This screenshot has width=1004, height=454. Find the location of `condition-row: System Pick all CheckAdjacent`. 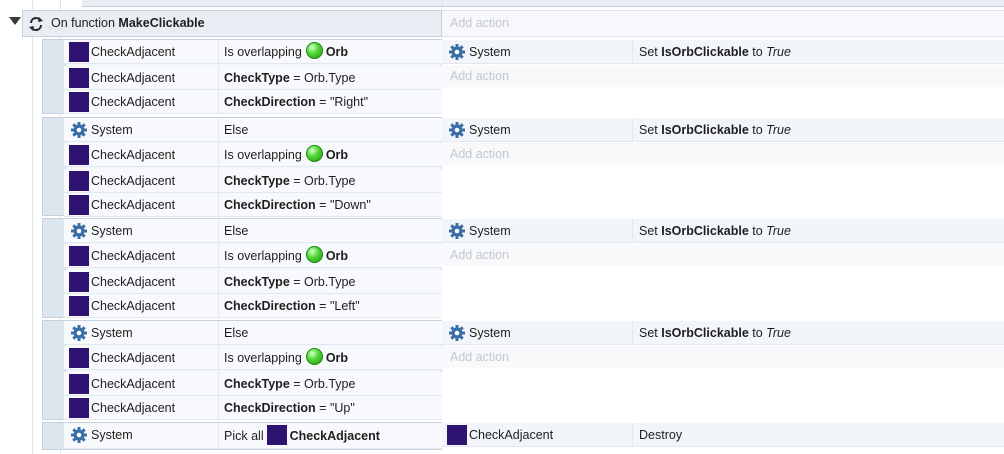

condition-row: System Pick all CheckAdjacent is located at coordinates (253, 436).